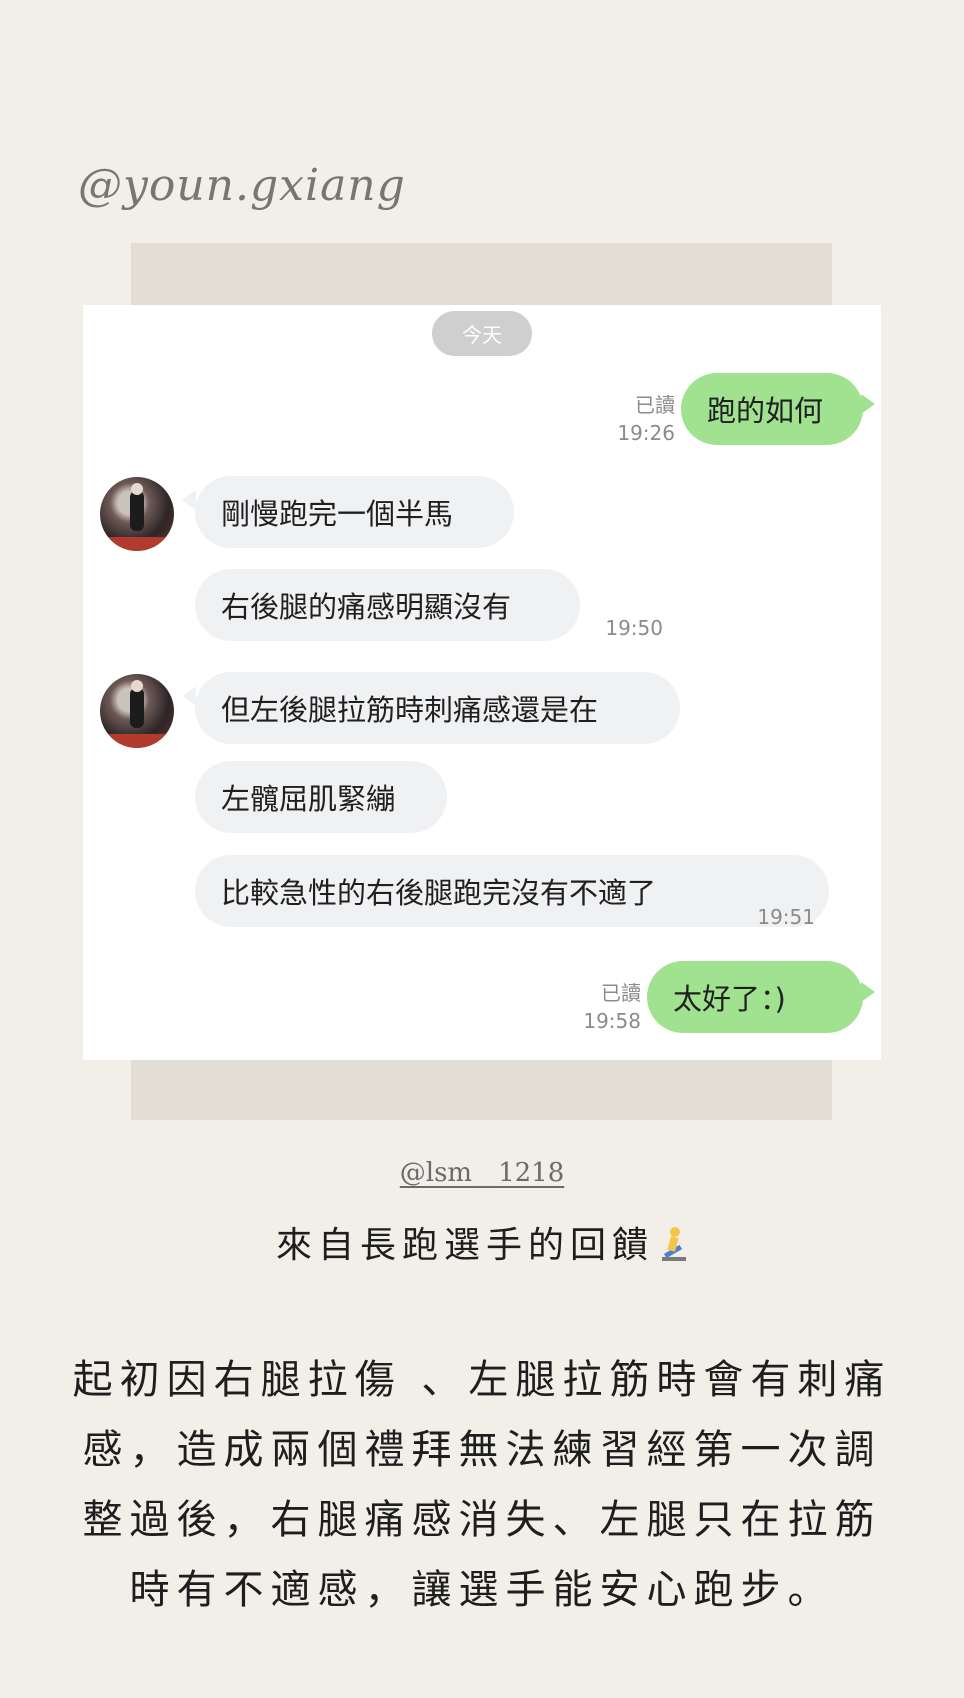 This screenshot has width=964, height=1698. Describe the element at coordinates (482, 333) in the screenshot. I see `date-separator: 今天` at that location.